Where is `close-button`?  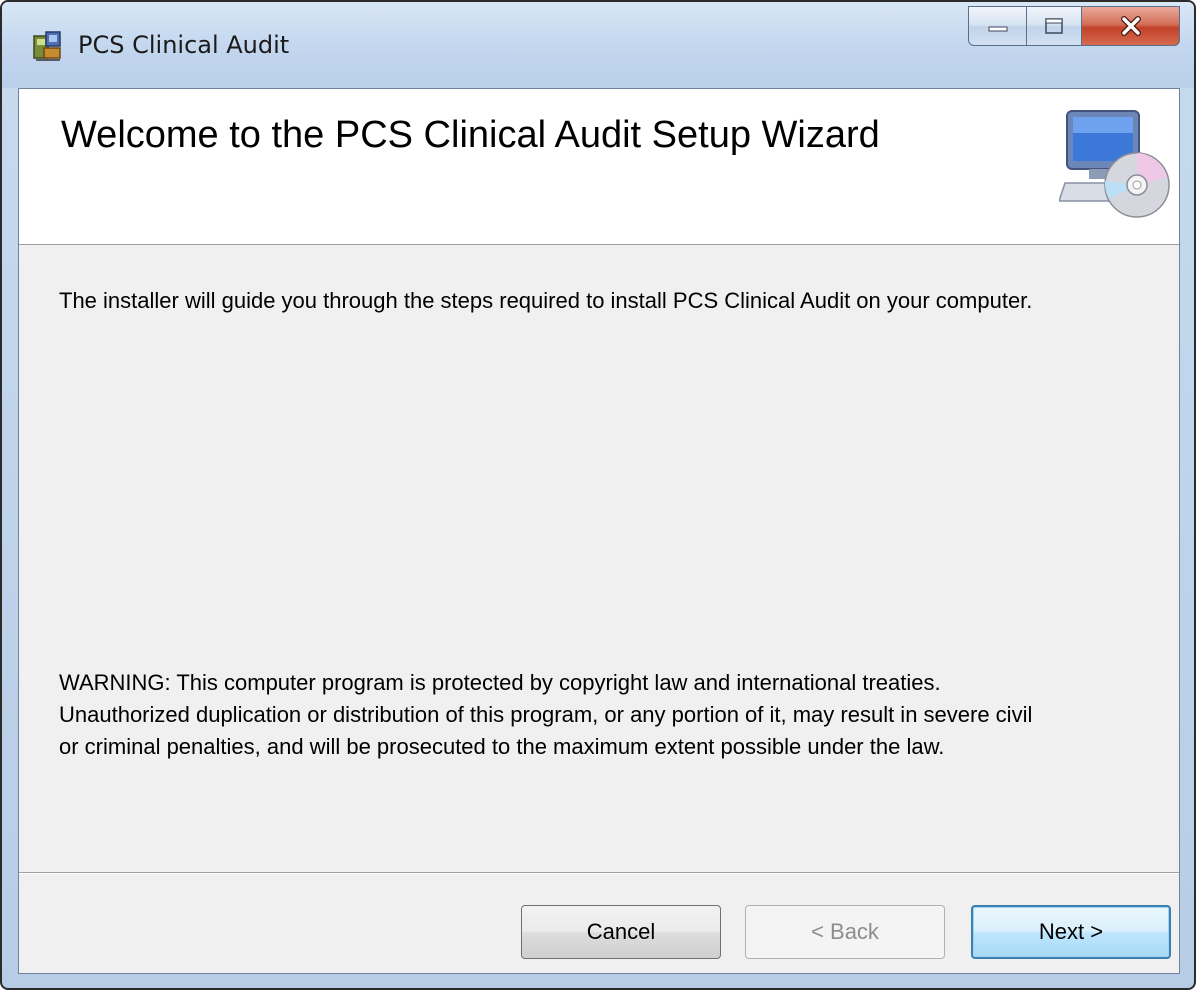 close-button is located at coordinates (1131, 26).